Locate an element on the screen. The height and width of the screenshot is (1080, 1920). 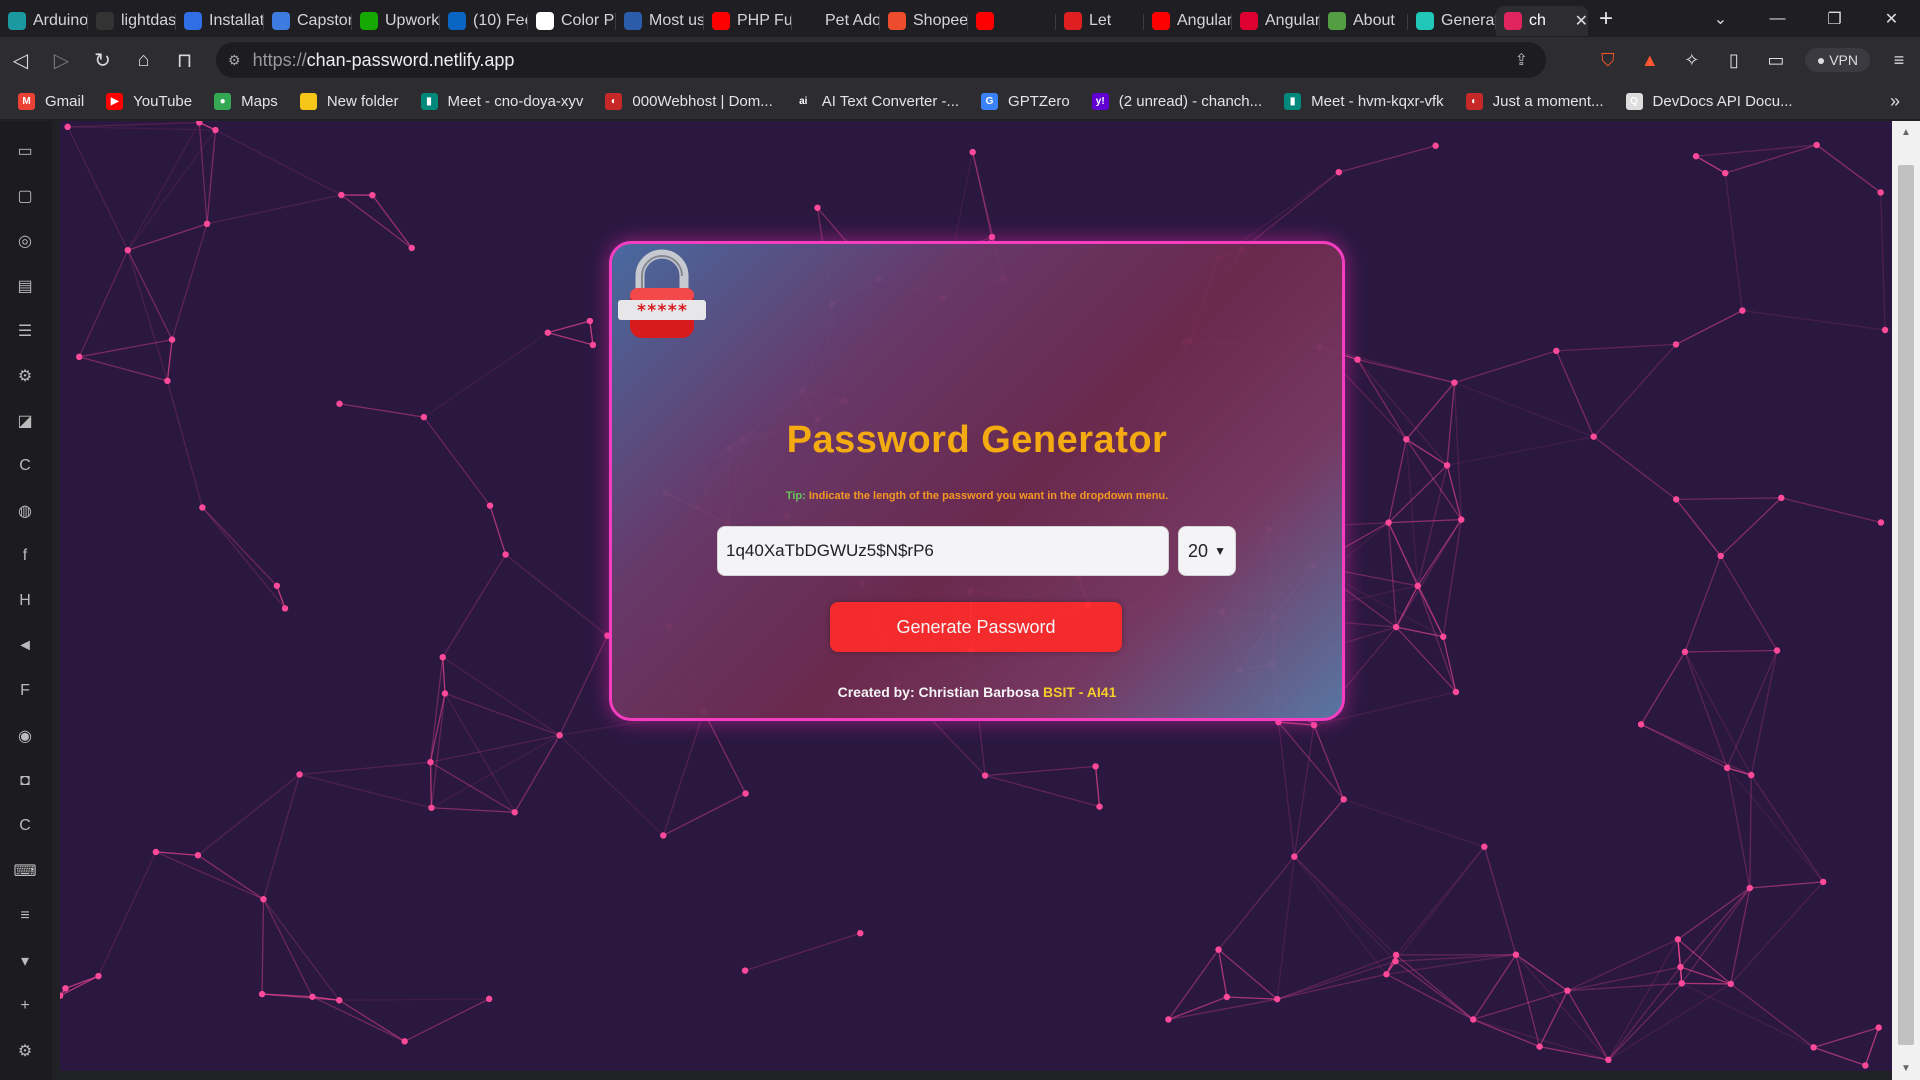
gear-icon: ⚙ is located at coordinates (25, 1051).